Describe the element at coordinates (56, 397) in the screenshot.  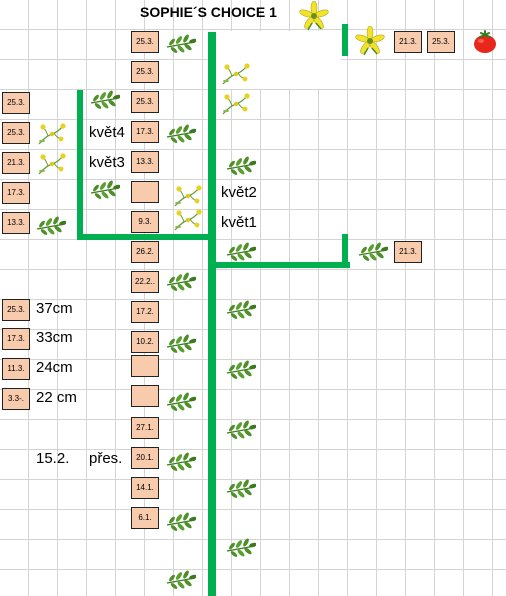
I see `height-label: 22 cm` at that location.